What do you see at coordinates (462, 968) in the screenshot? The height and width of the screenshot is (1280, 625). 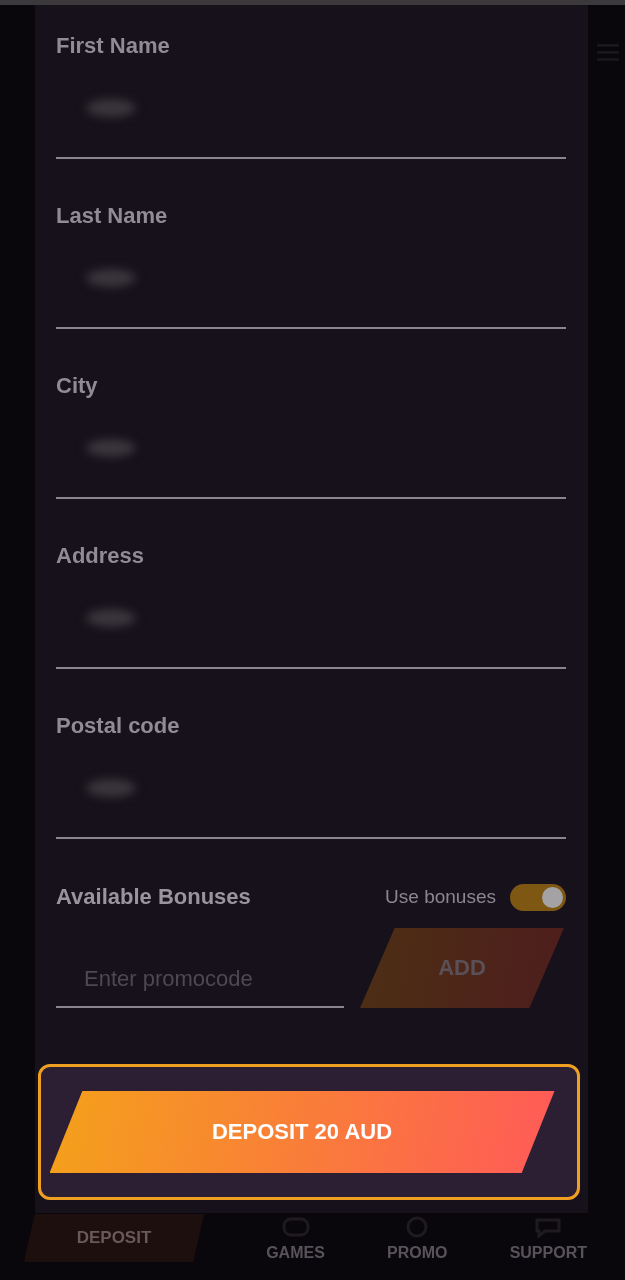 I see `add-button: ADD` at bounding box center [462, 968].